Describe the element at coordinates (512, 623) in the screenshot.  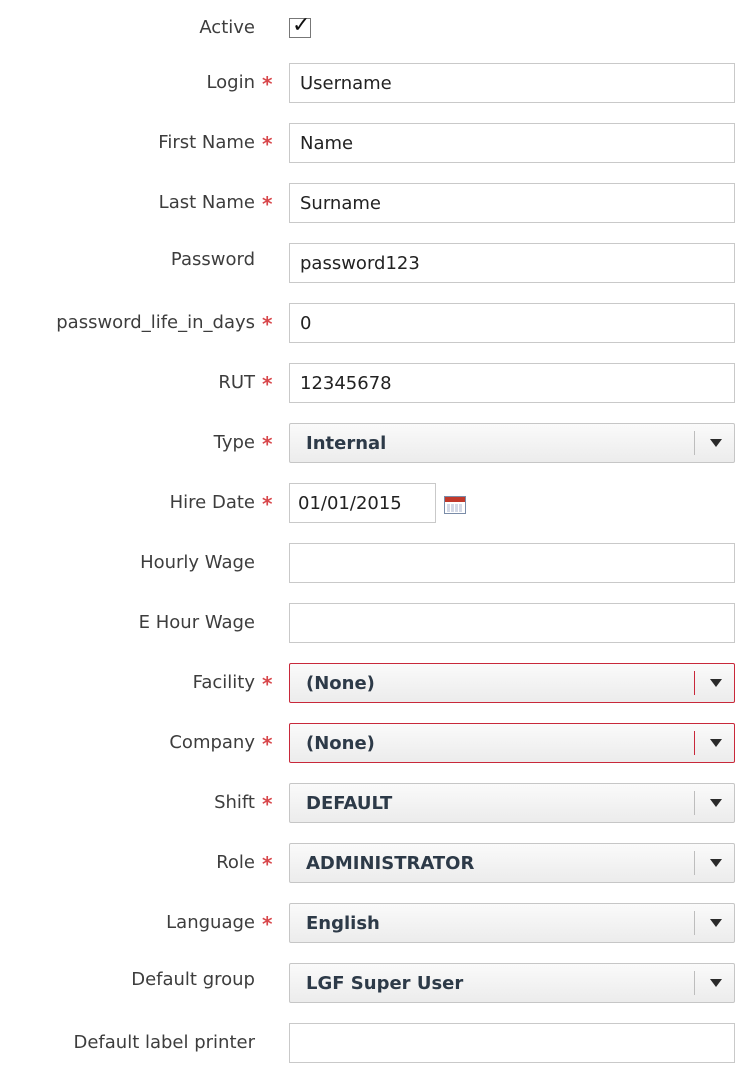
I see `e-hour-wage-input` at that location.